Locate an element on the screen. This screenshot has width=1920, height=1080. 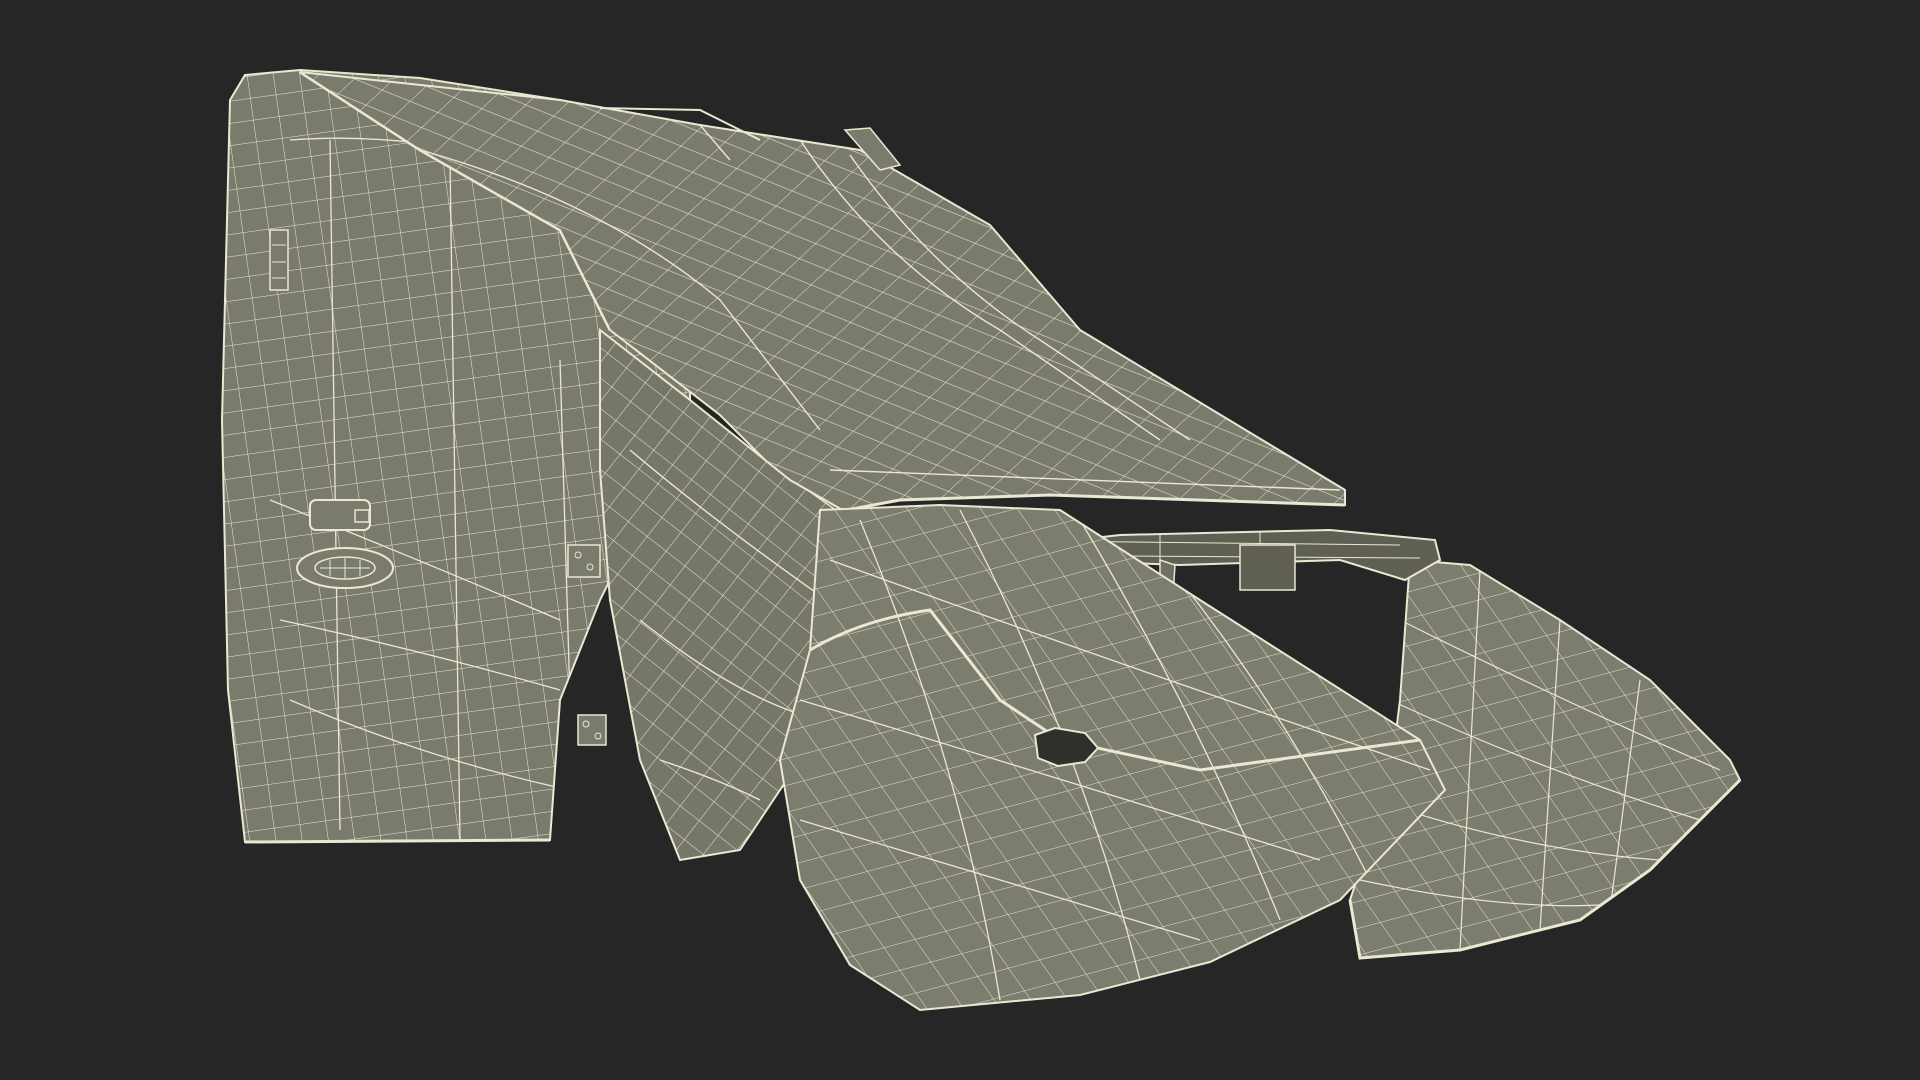
door-handle is located at coordinates (345, 568).